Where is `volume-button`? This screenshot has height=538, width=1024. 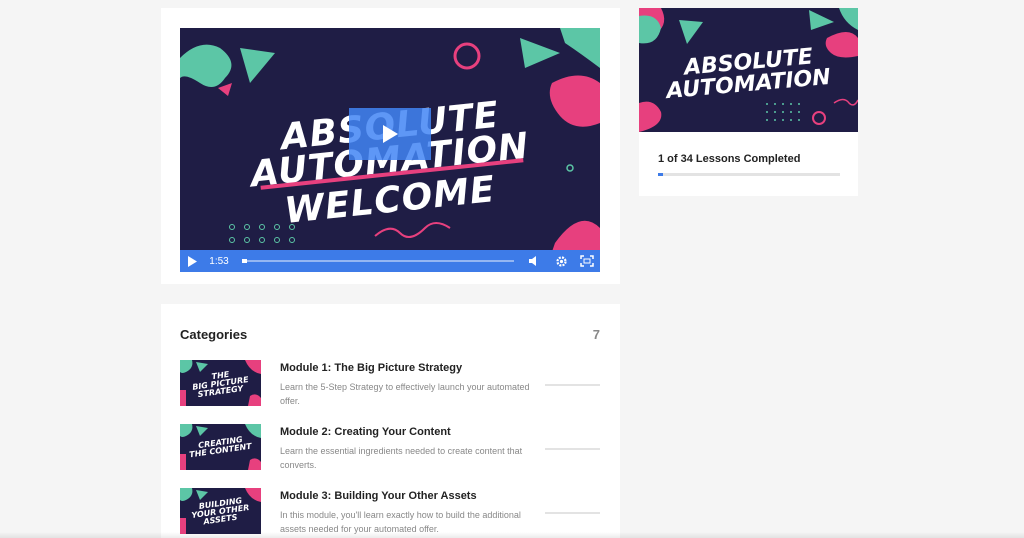
volume-button is located at coordinates (535, 261).